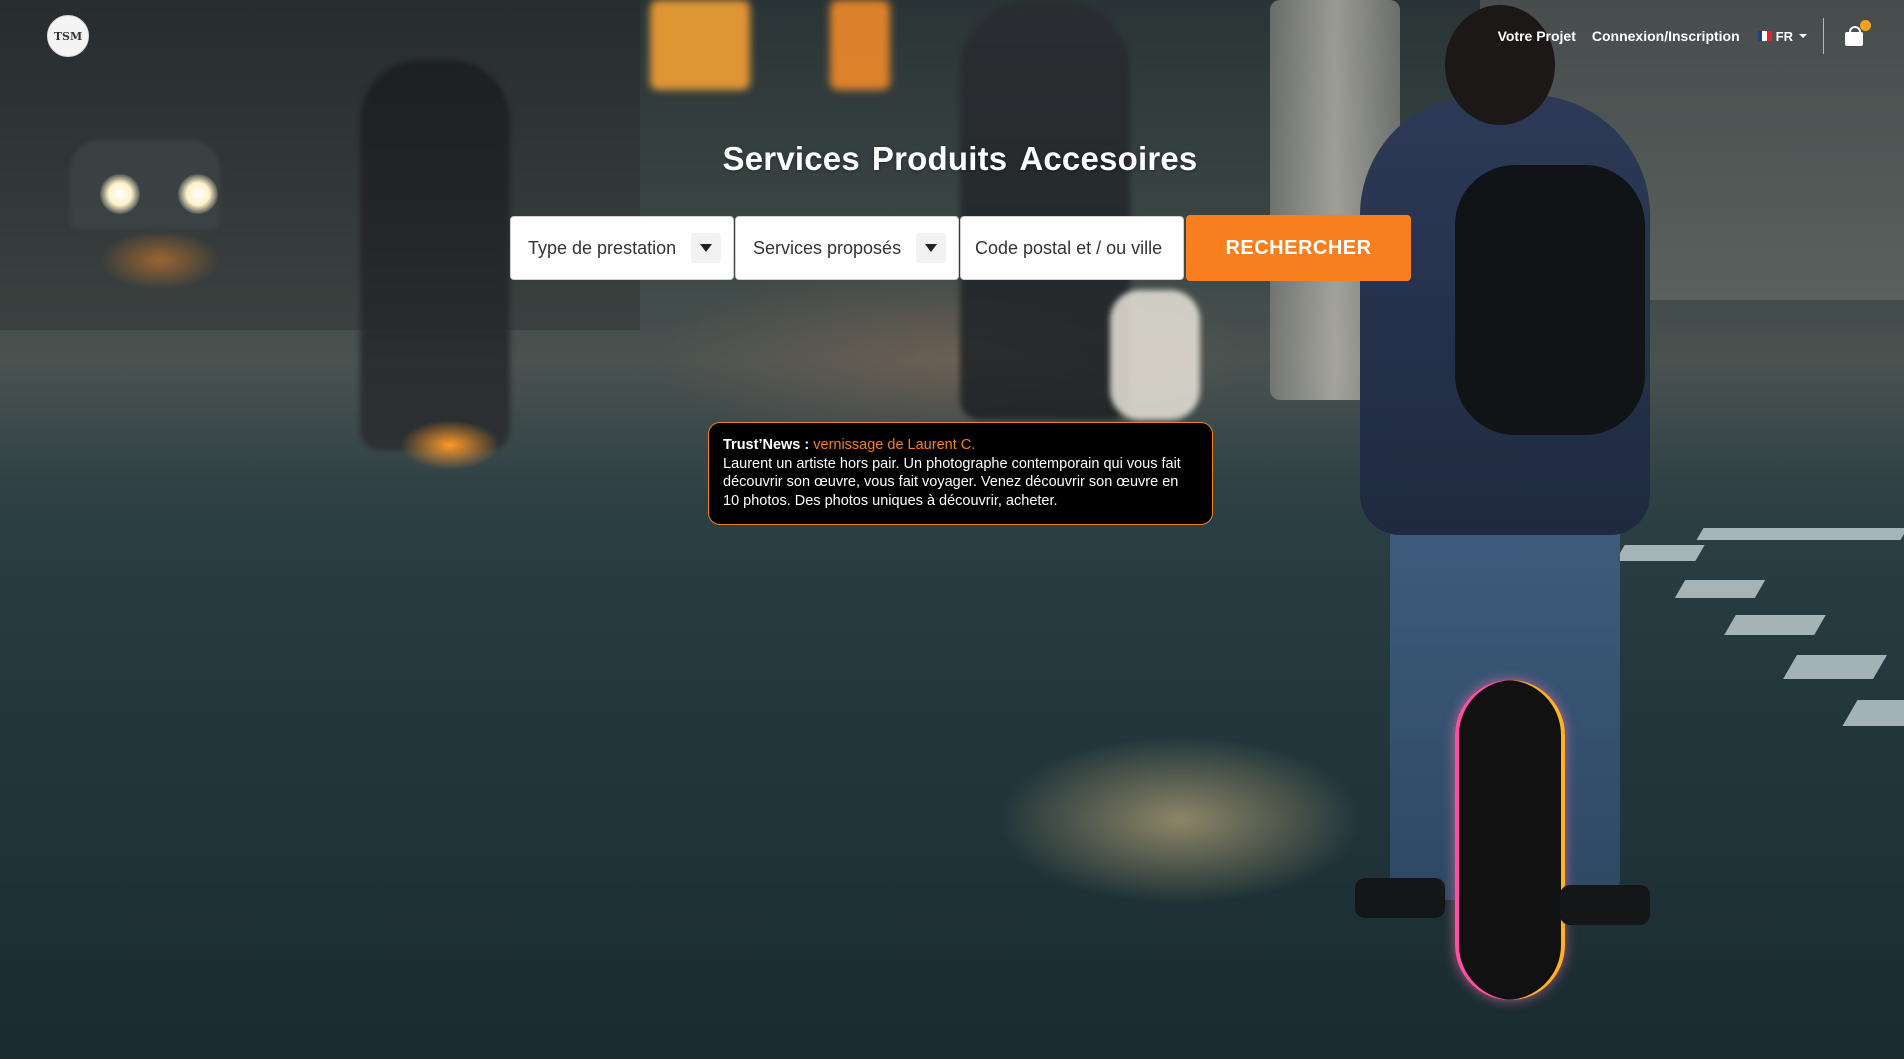 The image size is (1904, 1059). I want to click on title-word-produits: Produits, so click(939, 158).